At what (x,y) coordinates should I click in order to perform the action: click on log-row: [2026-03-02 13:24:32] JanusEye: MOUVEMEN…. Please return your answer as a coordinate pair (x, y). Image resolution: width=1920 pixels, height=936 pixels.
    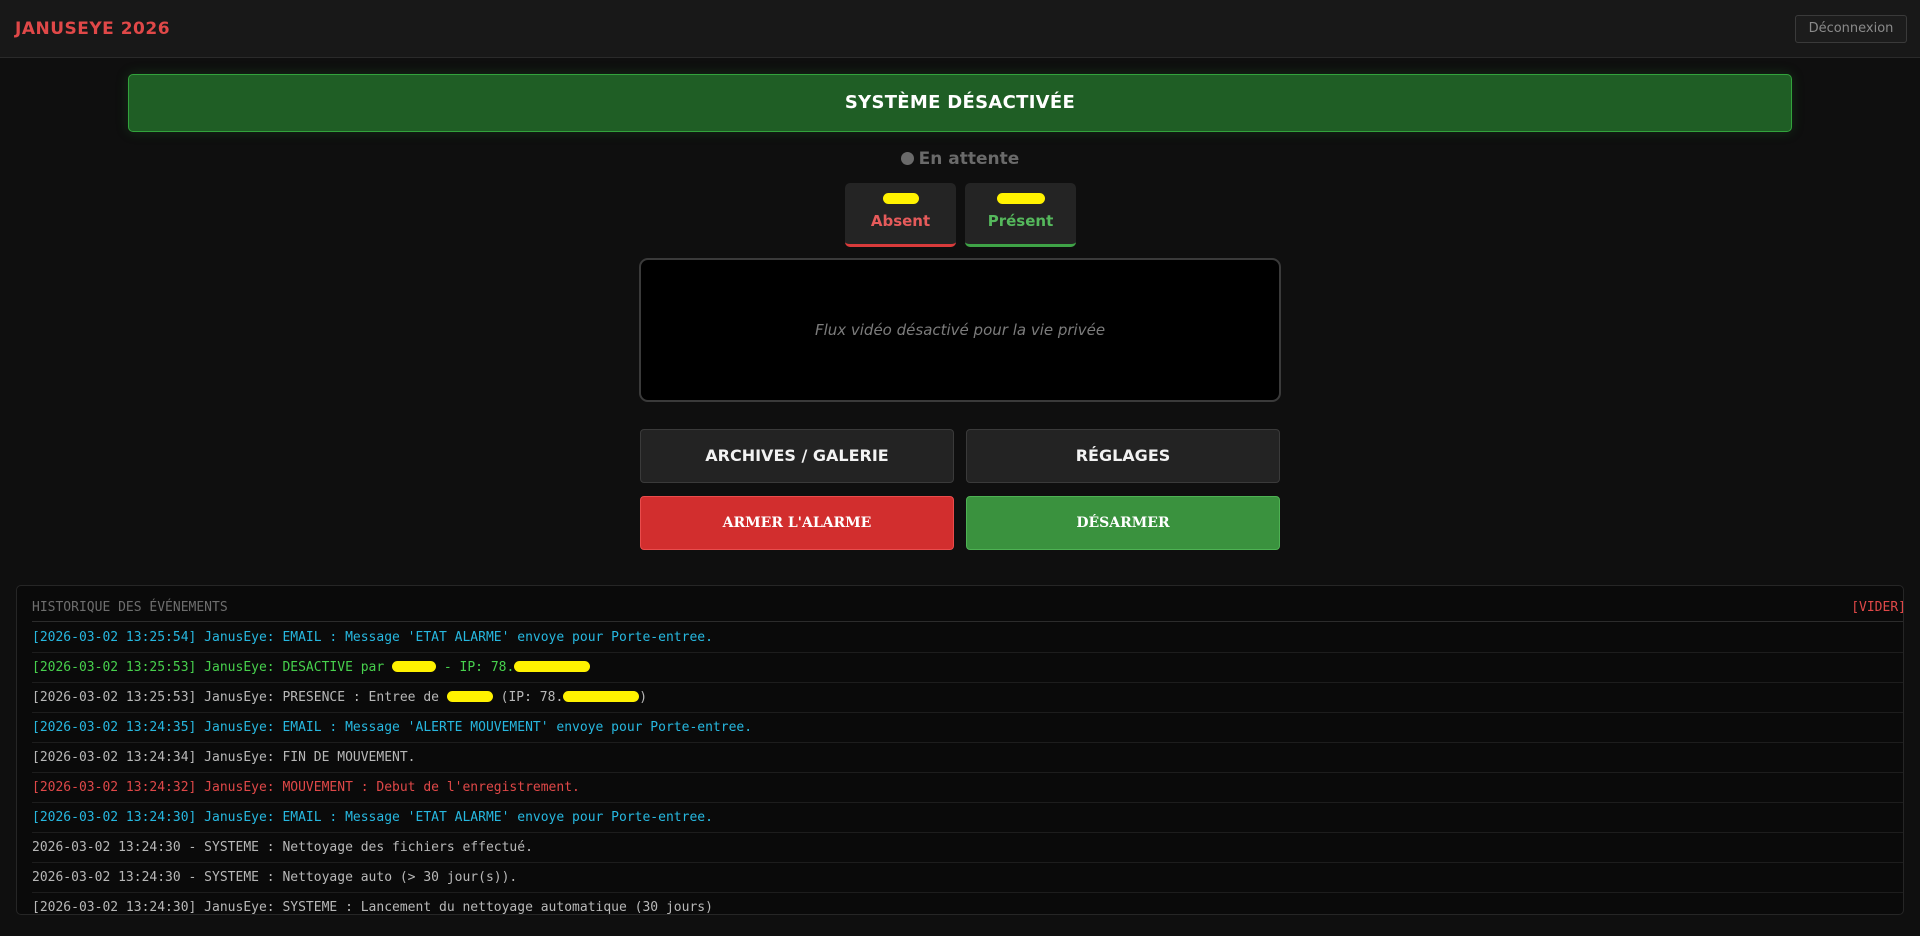
    Looking at the image, I should click on (967, 788).